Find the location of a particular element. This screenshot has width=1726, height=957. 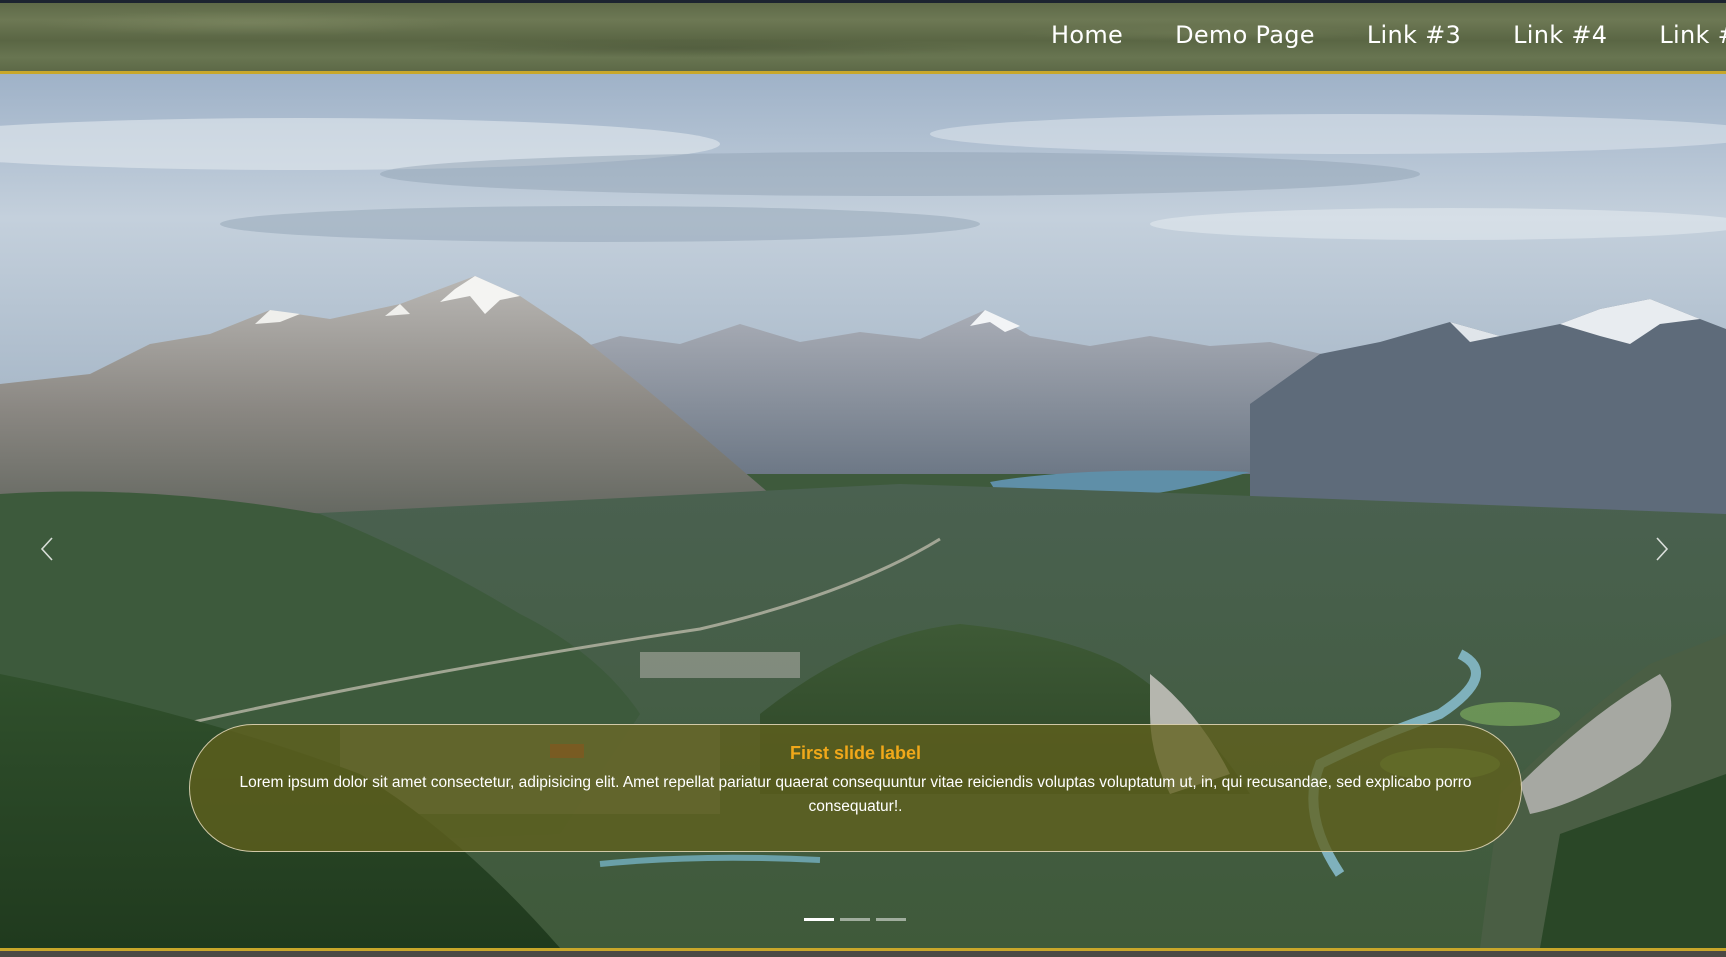

chevron-right-icon is located at coordinates (1662, 549).